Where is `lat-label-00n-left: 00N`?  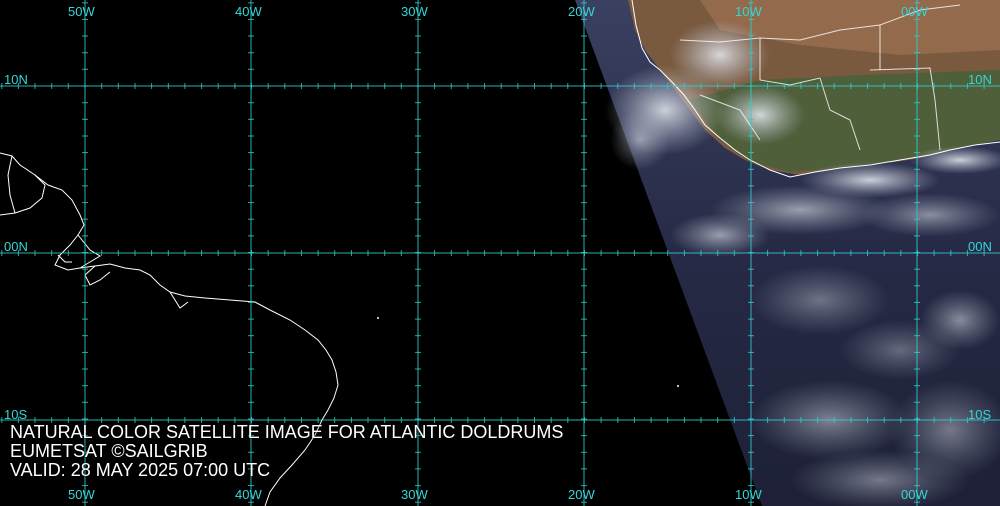 lat-label-00n-left: 00N is located at coordinates (16, 246).